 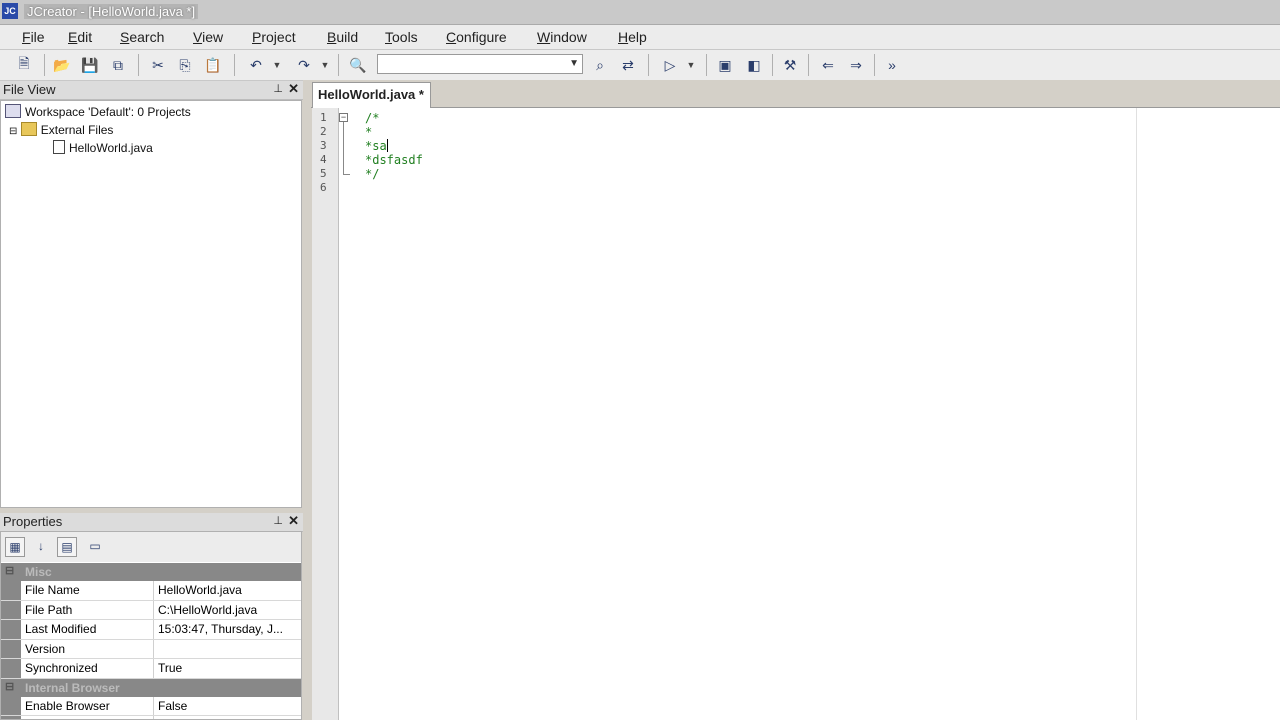 I want to click on java-file-icon, so click(x=59, y=147).